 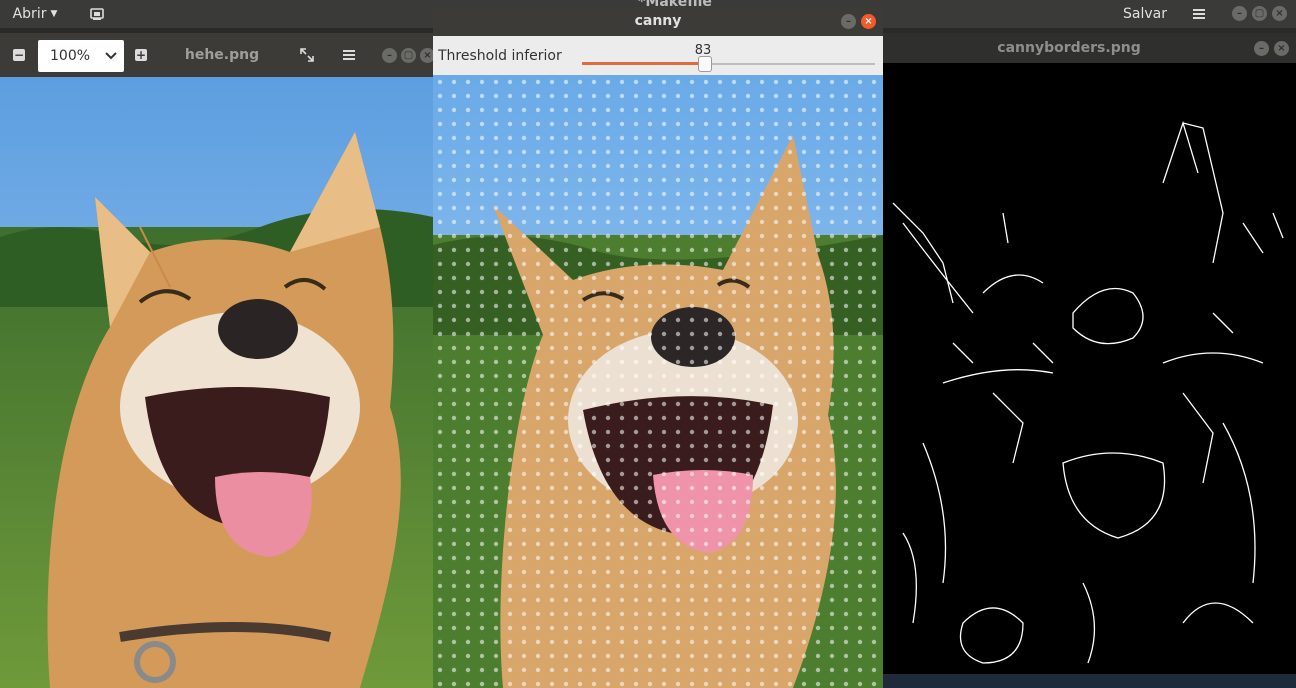 I want to click on recent-documents-button, so click(x=97, y=14).